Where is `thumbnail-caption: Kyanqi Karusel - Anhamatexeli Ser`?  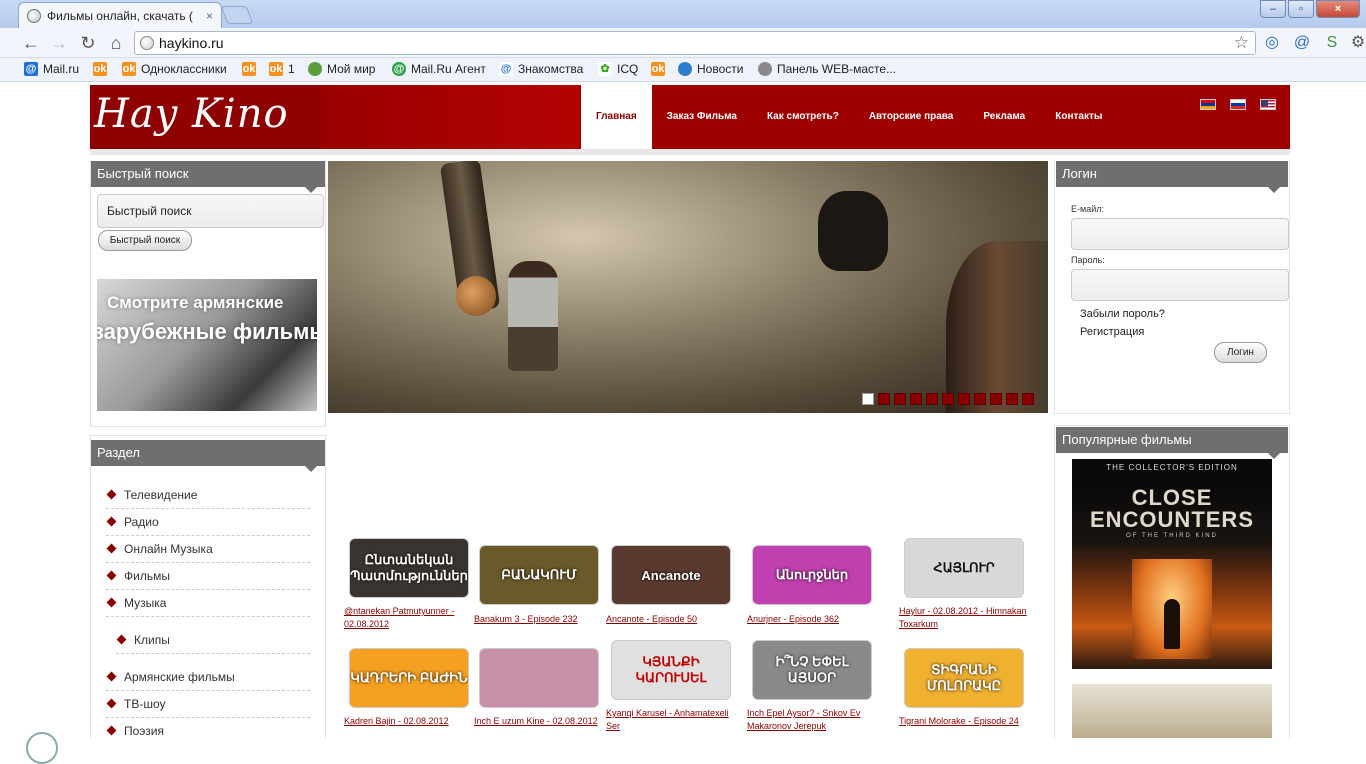 thumbnail-caption: Kyanqi Karusel - Anhamatexeli Ser is located at coordinates (673, 720).